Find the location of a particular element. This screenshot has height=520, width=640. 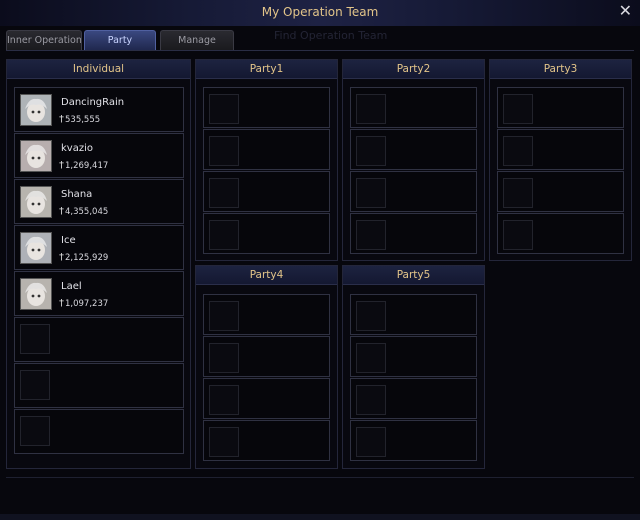

window-title: My Operation Team is located at coordinates (320, 12).